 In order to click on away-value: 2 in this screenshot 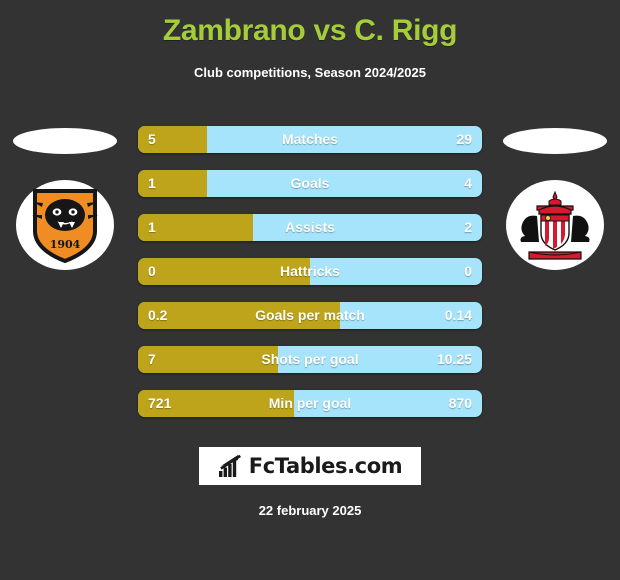, I will do `click(468, 227)`.